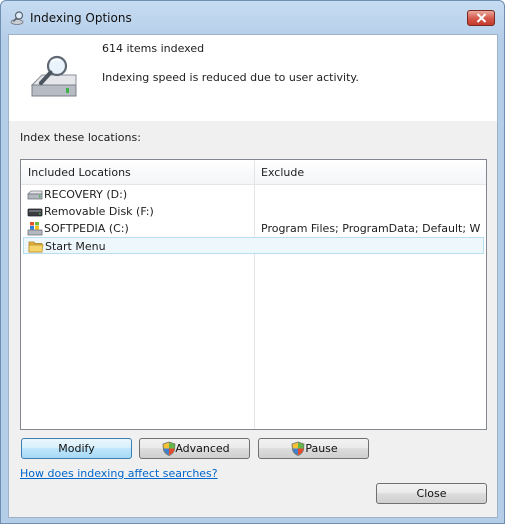 The width and height of the screenshot is (505, 524). I want to click on indexed-drive-icon, so click(53, 76).